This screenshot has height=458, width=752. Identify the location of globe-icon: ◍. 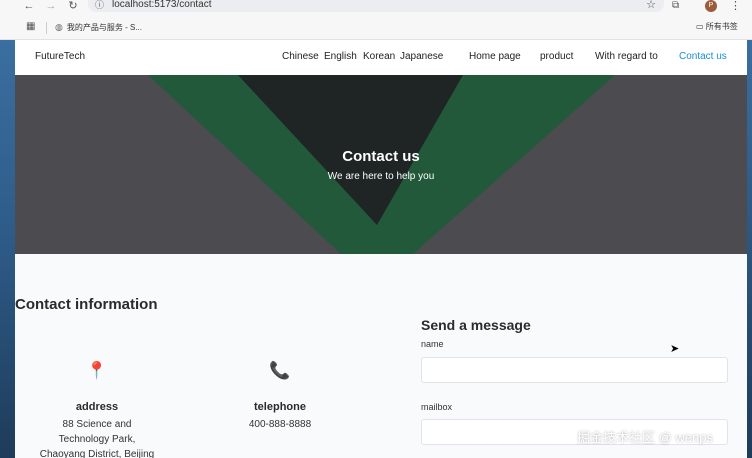
(59, 27).